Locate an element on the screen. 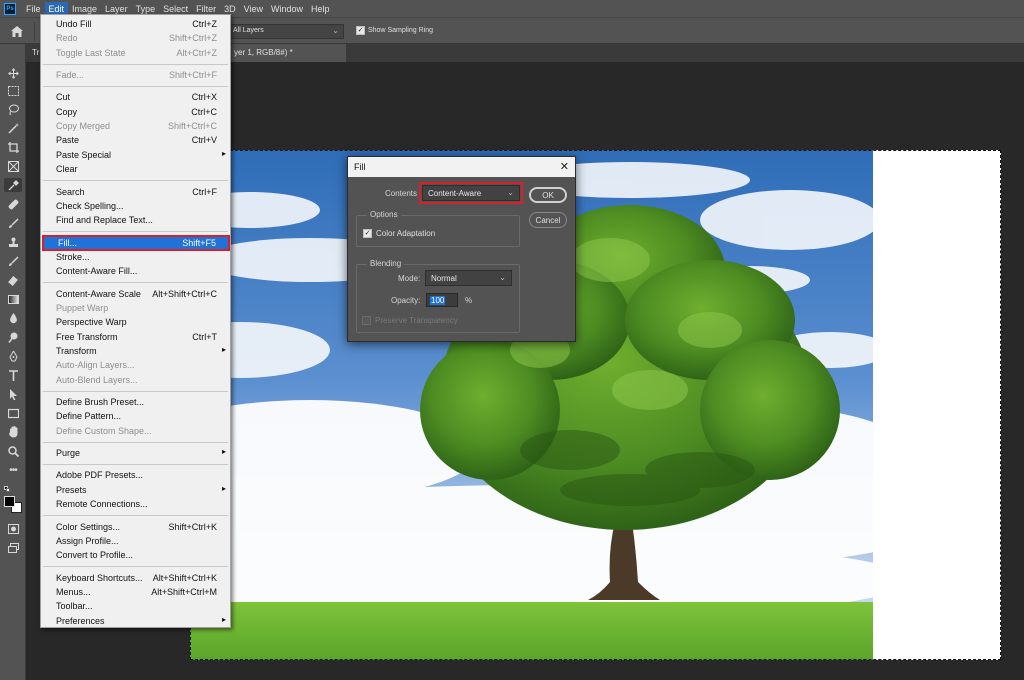  move-tool is located at coordinates (13, 73).